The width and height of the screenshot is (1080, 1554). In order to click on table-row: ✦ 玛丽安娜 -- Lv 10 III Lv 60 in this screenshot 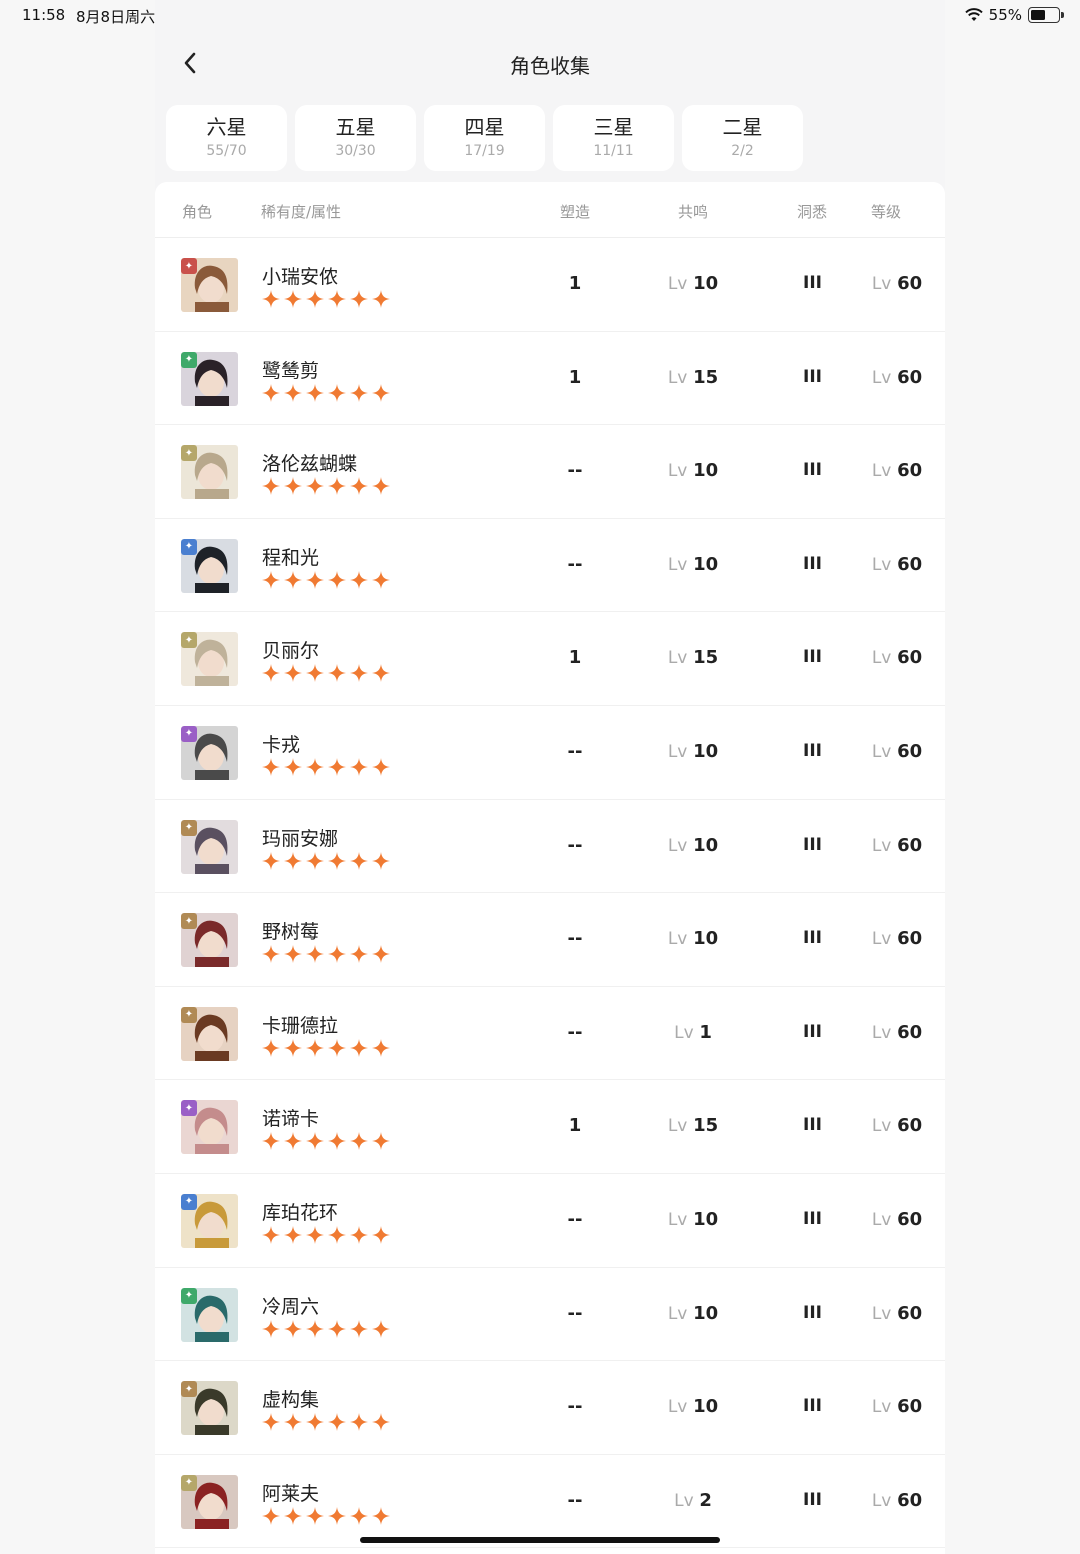, I will do `click(550, 847)`.